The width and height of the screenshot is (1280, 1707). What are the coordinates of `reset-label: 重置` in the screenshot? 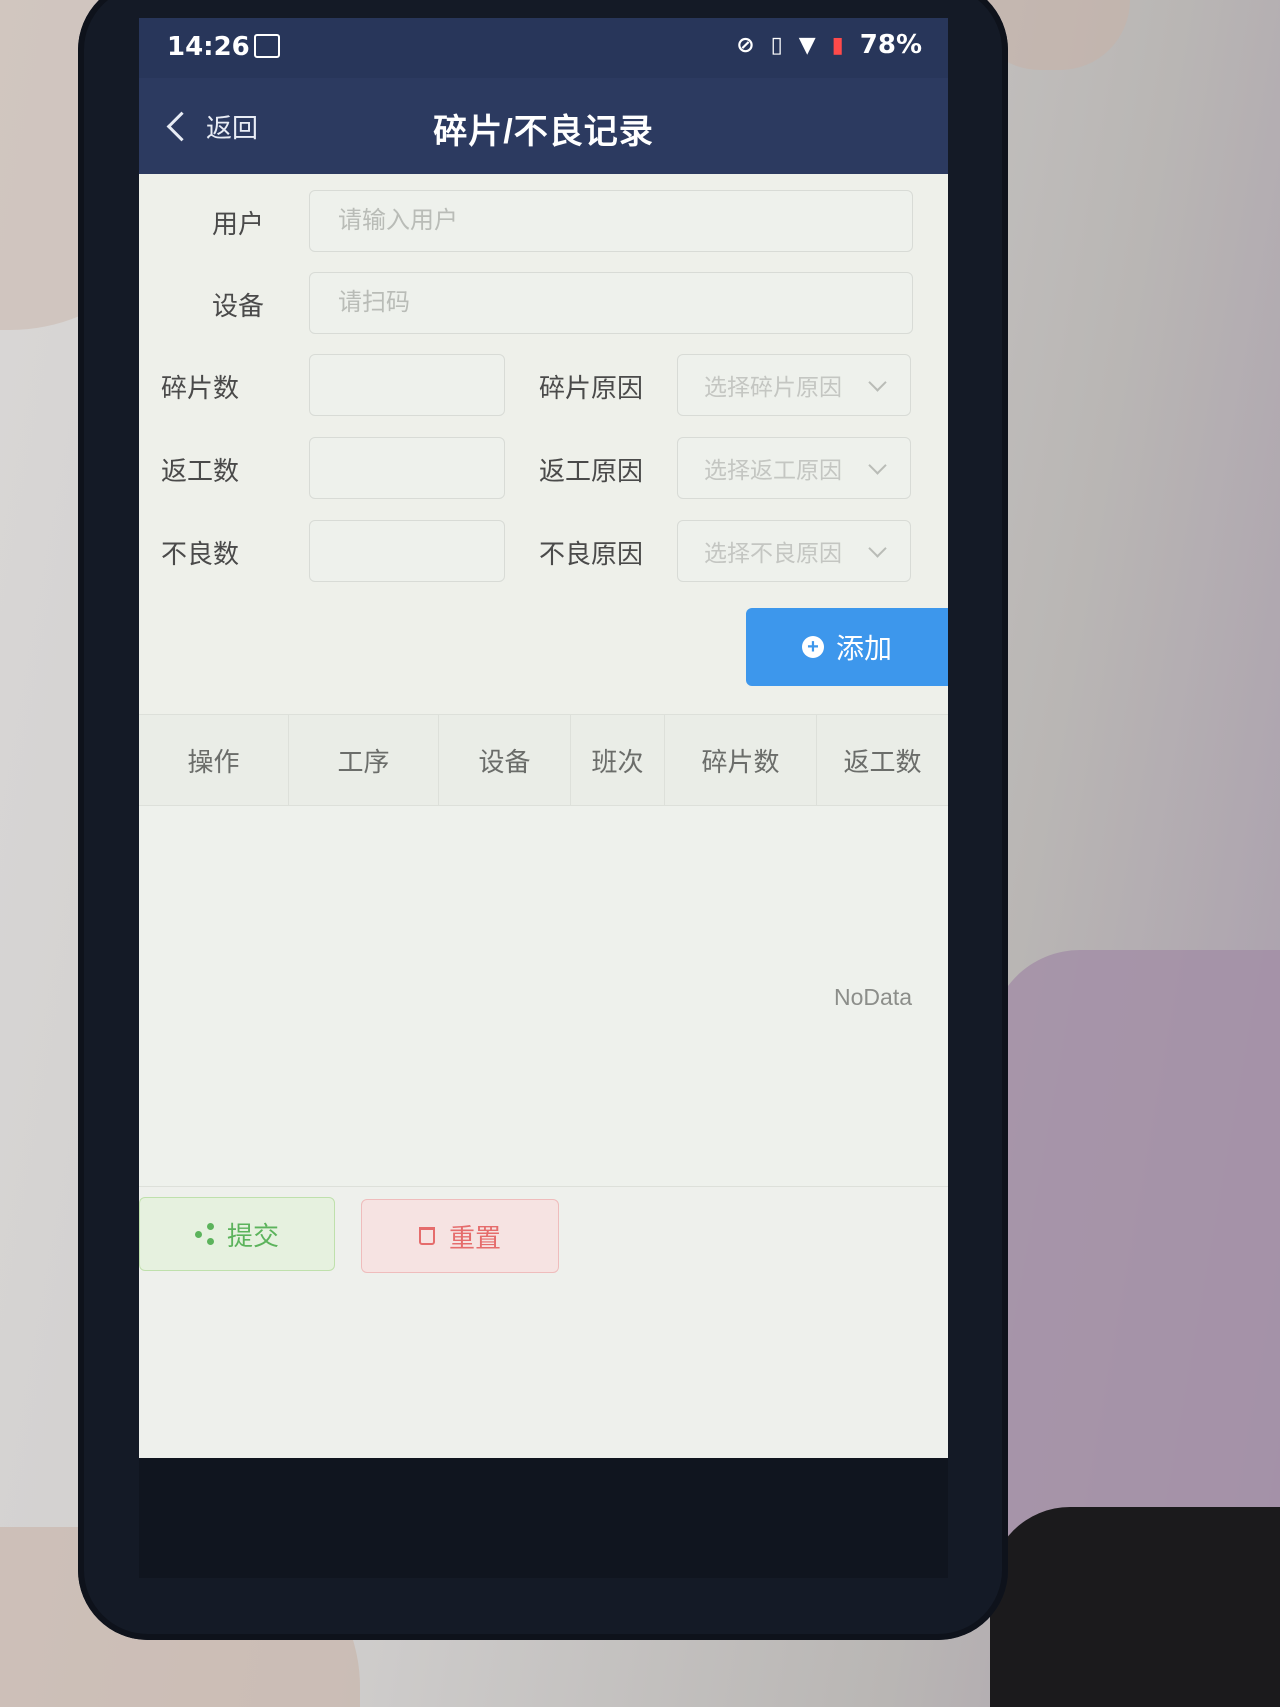 It's located at (474, 1237).